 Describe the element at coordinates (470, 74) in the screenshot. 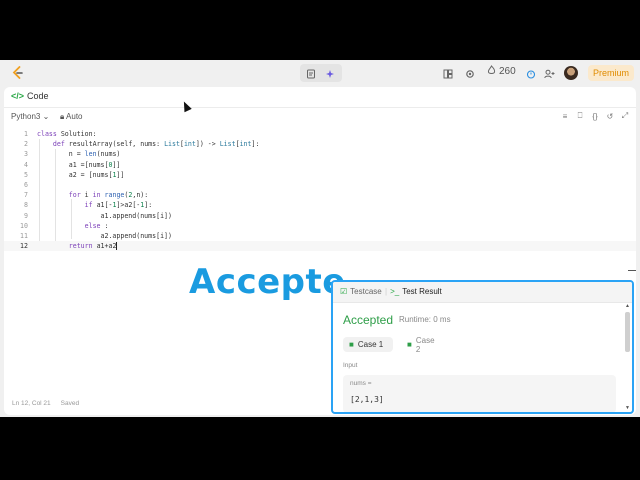

I see `settings-gear-icon` at that location.